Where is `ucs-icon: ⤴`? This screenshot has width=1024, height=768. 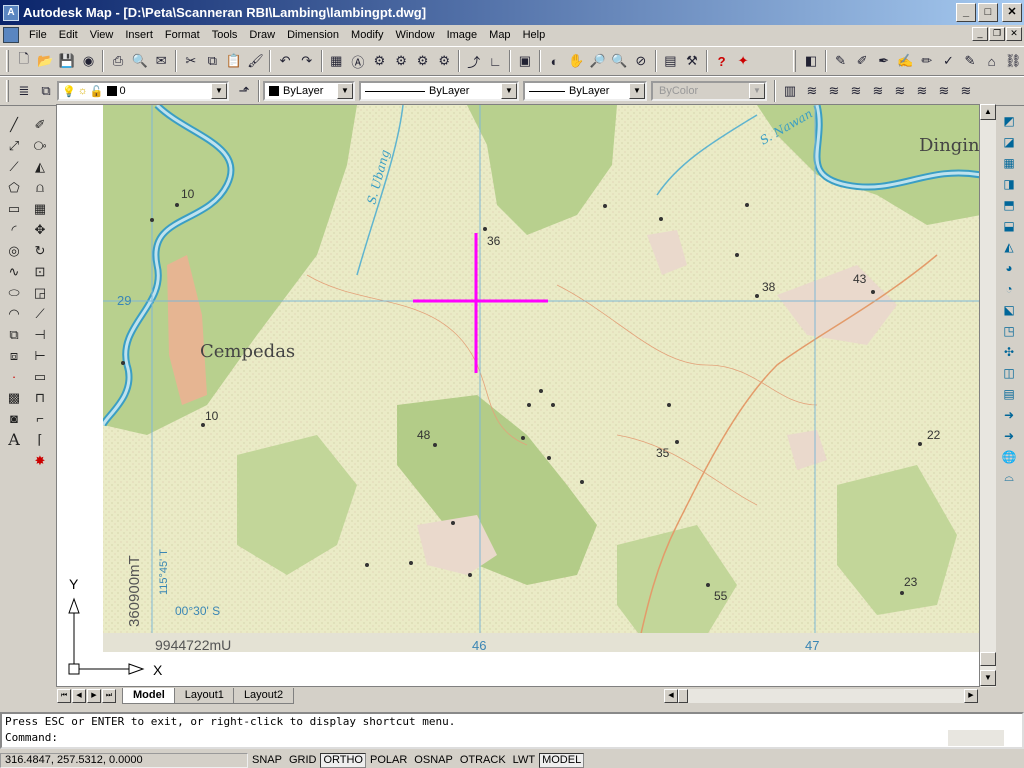
ucs-icon: ⤴ is located at coordinates (474, 61).